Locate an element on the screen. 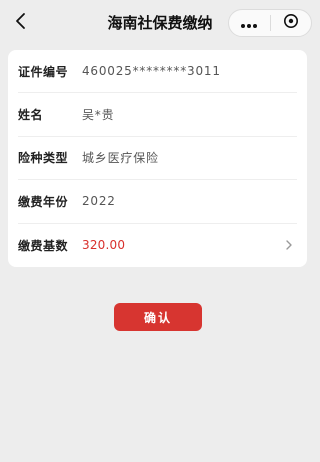  confirm-button: 确认 is located at coordinates (158, 317).